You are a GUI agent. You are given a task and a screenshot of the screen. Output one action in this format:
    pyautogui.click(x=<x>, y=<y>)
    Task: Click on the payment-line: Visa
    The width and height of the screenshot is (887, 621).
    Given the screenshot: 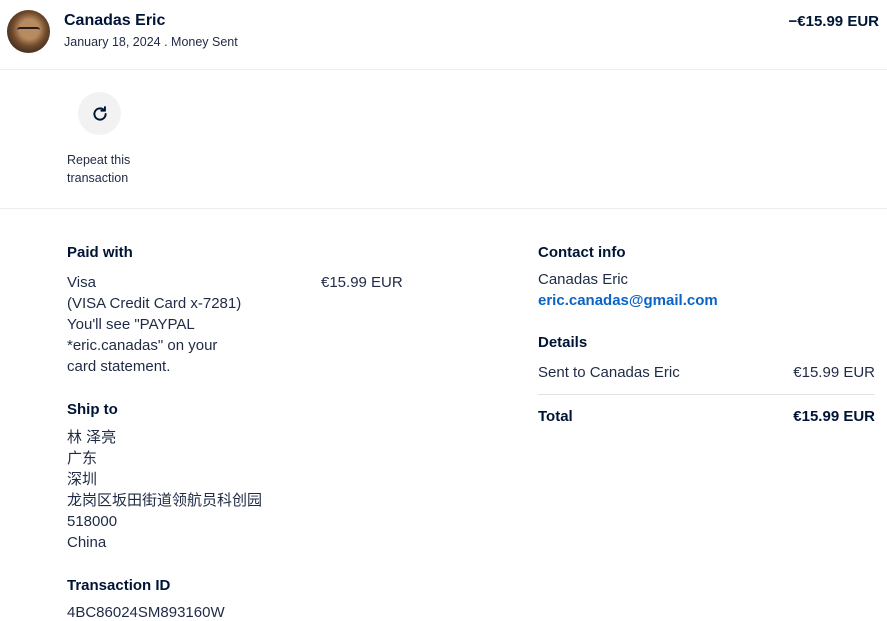 What is the action you would take?
    pyautogui.click(x=81, y=282)
    